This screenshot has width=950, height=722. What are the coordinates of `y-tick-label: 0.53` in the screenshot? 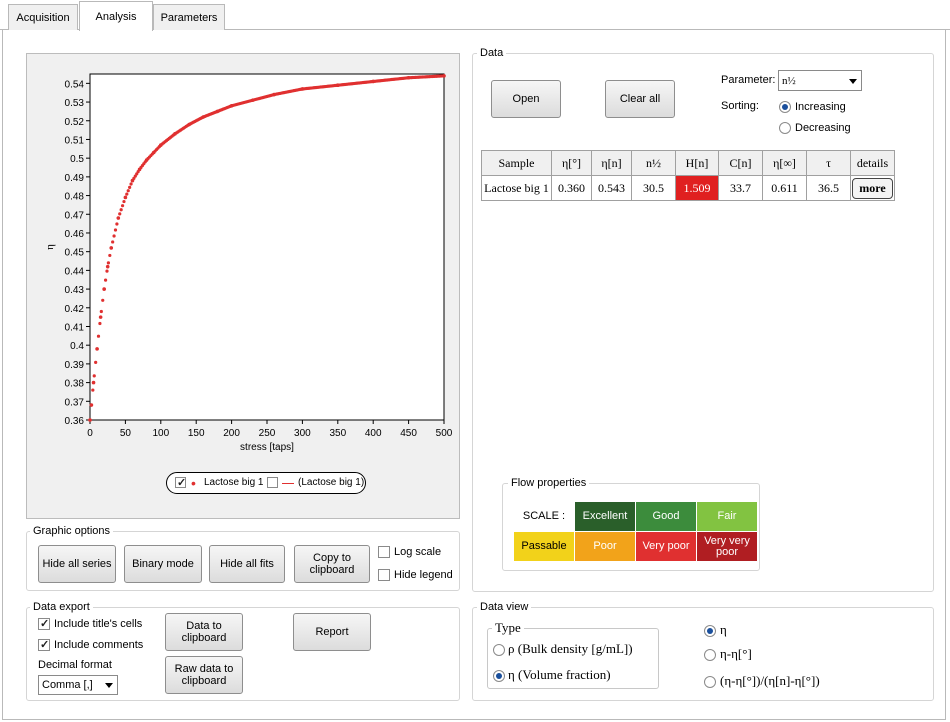 It's located at (75, 103).